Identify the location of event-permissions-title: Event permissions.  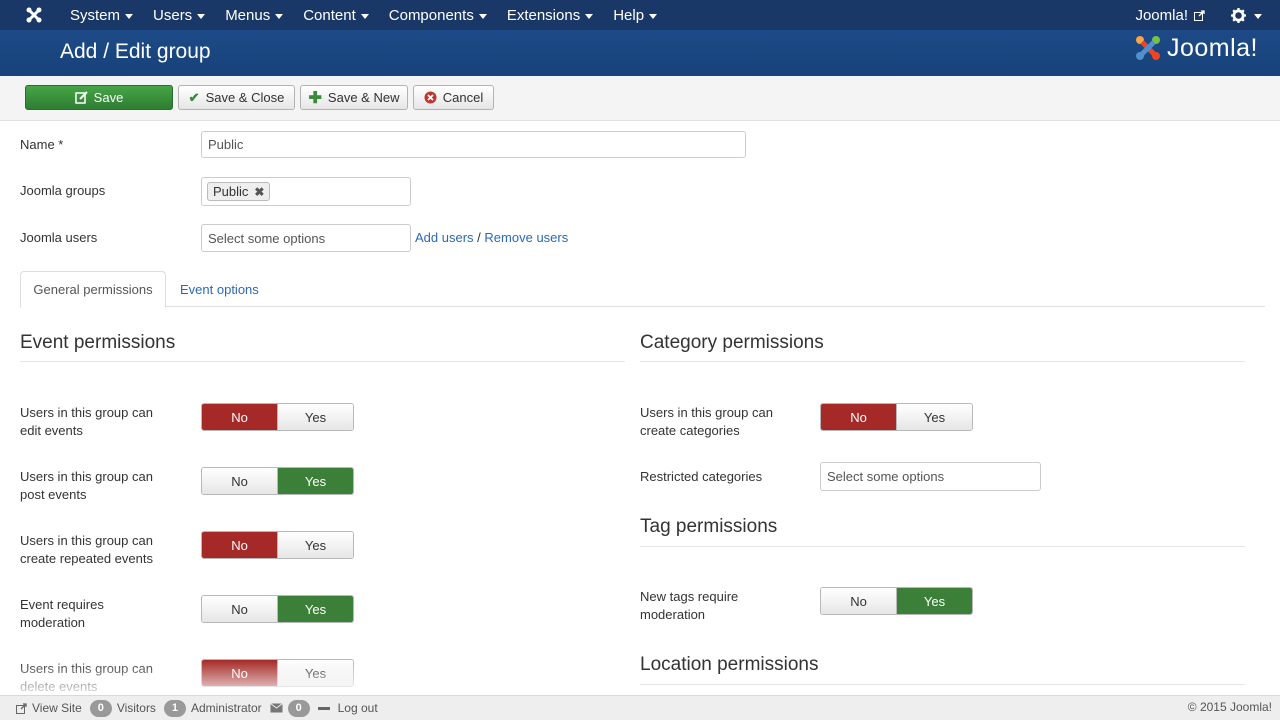
(98, 342).